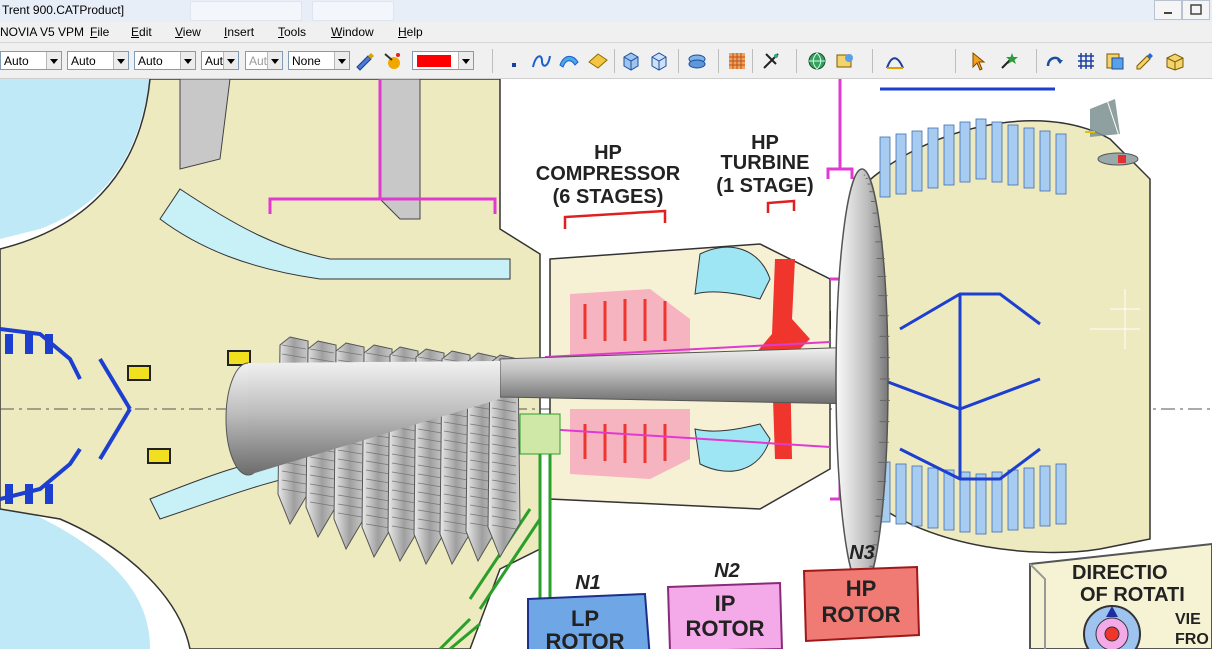 The width and height of the screenshot is (1212, 649). Describe the element at coordinates (615, 219) in the screenshot. I see `hp-compressor-bracket` at that location.